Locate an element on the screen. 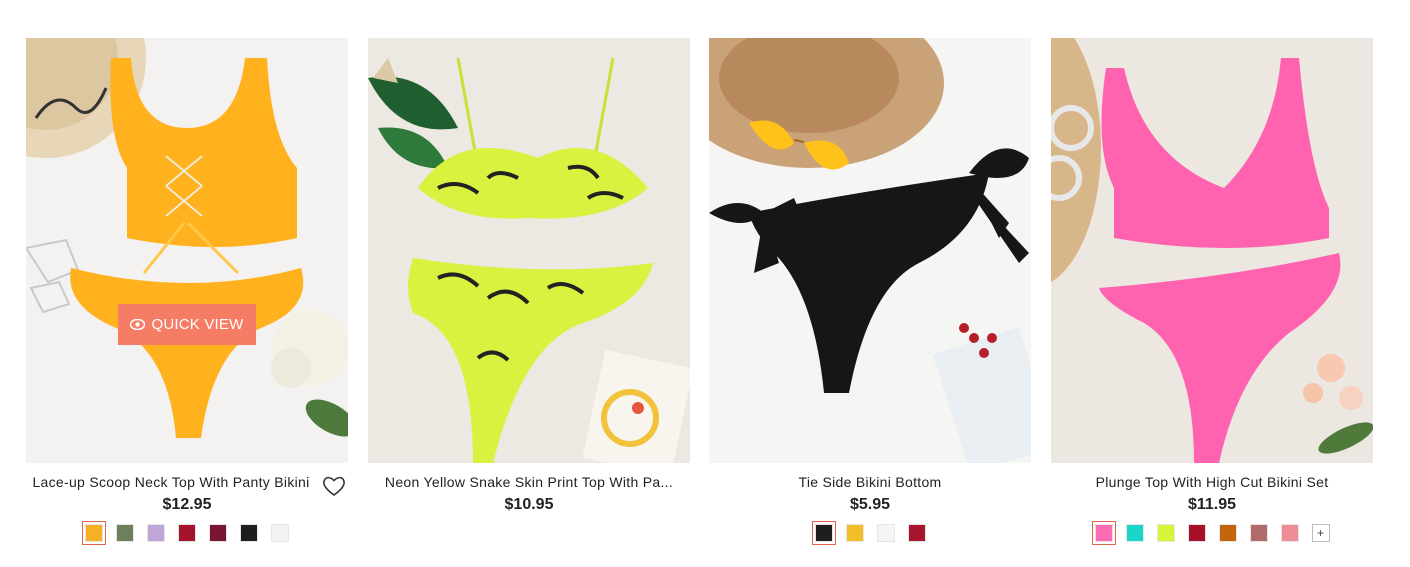 This screenshot has width=1410, height=567. color-swatches: + is located at coordinates (1212, 533).